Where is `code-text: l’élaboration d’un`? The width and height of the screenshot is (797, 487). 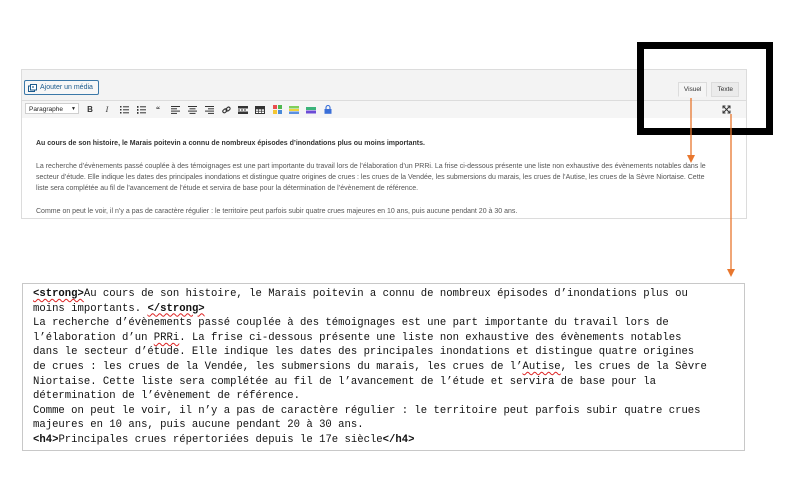 code-text: l’élaboration d’un is located at coordinates (93, 337).